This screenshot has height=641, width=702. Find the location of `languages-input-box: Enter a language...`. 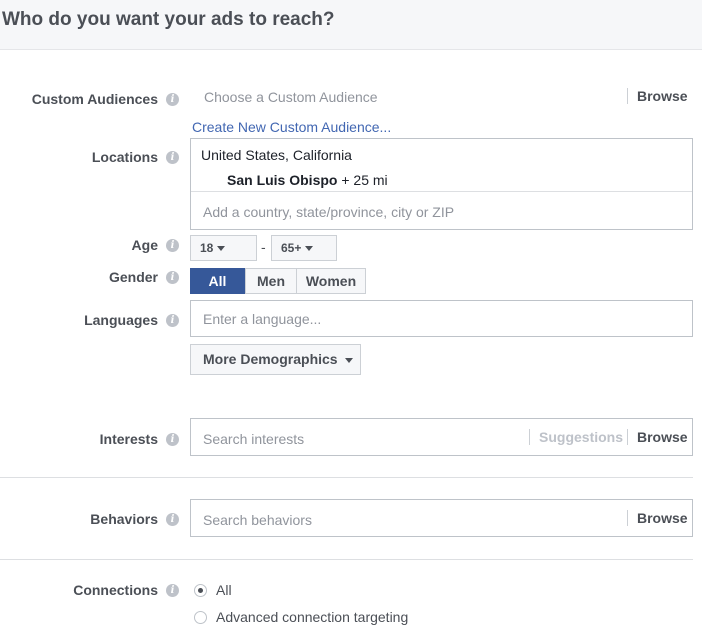

languages-input-box: Enter a language... is located at coordinates (441, 318).